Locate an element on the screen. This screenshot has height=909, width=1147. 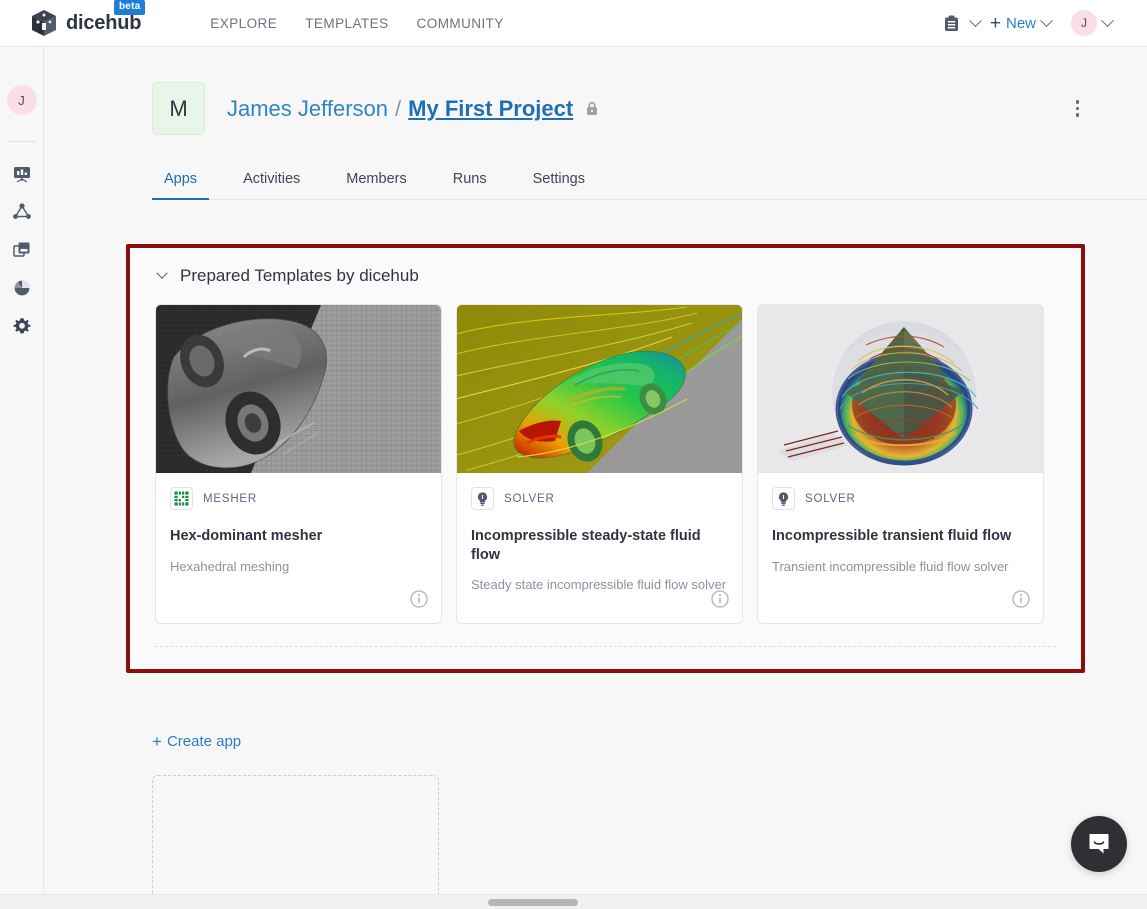
new-menu: + New is located at coordinates (1025, 23).